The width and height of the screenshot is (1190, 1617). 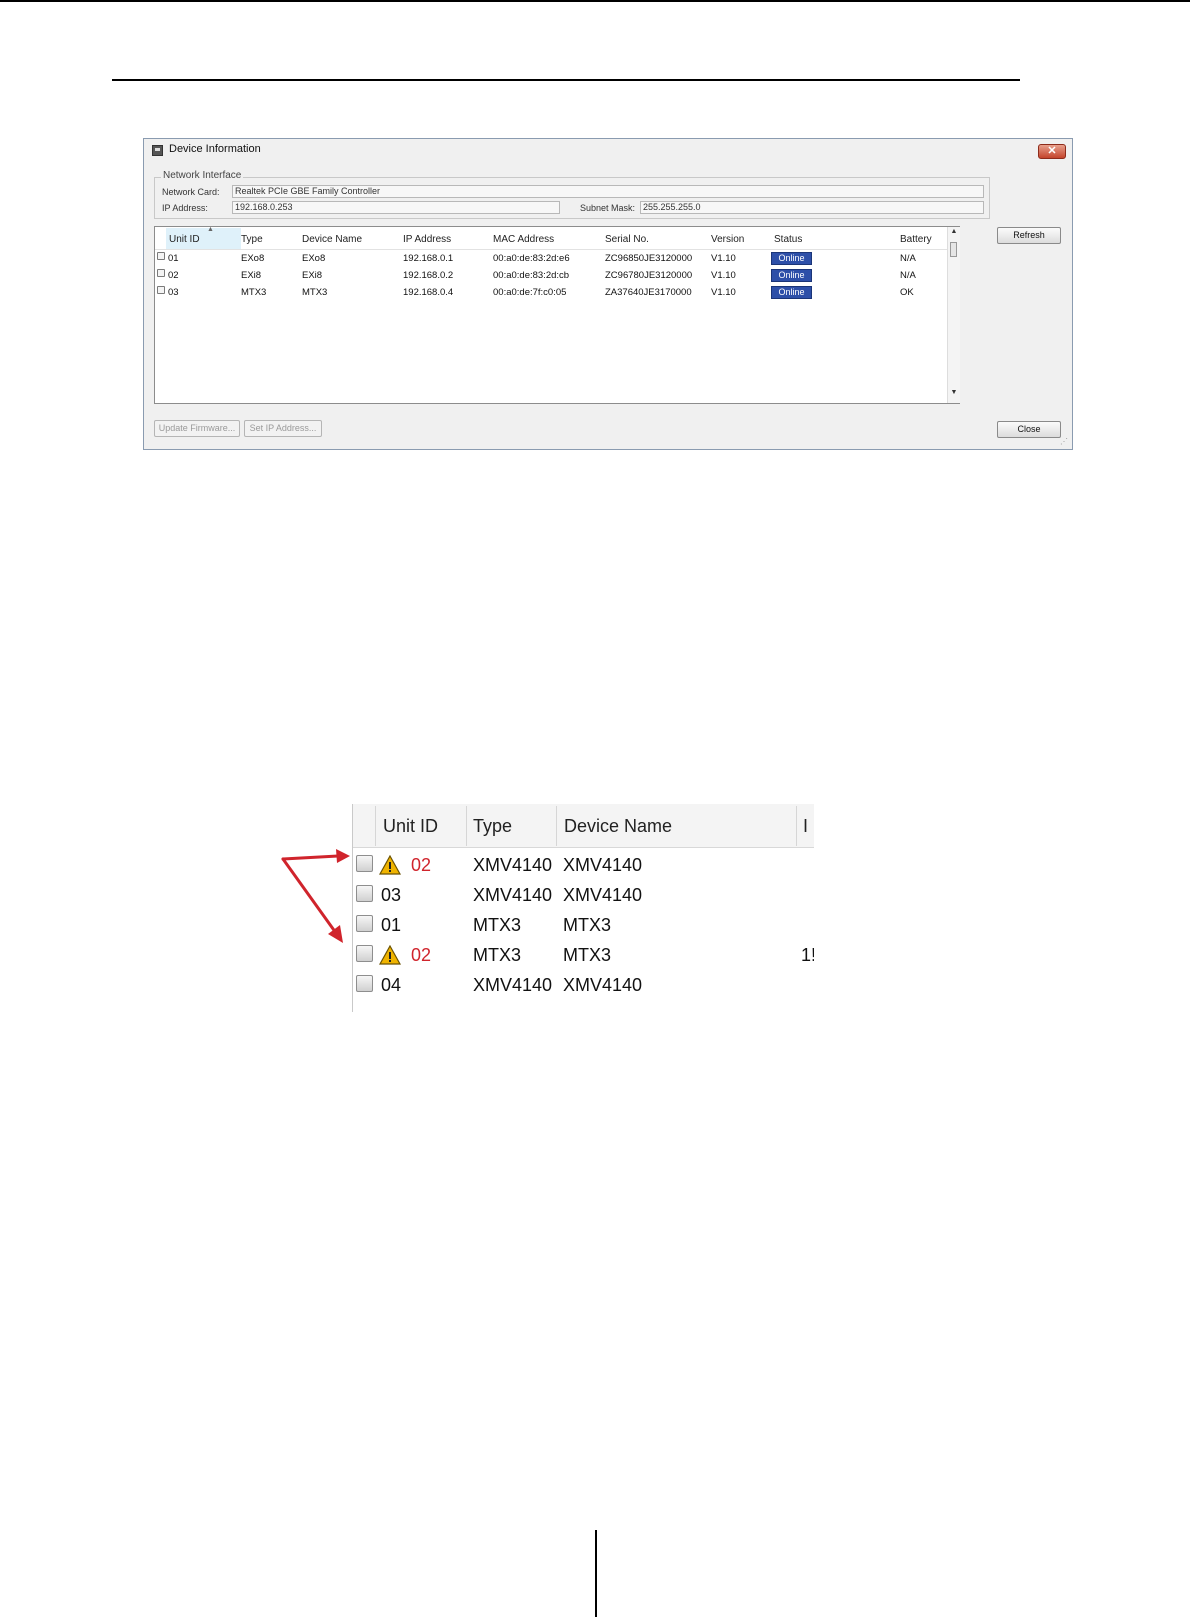 What do you see at coordinates (727, 239) in the screenshot?
I see `column-header-version: Version` at bounding box center [727, 239].